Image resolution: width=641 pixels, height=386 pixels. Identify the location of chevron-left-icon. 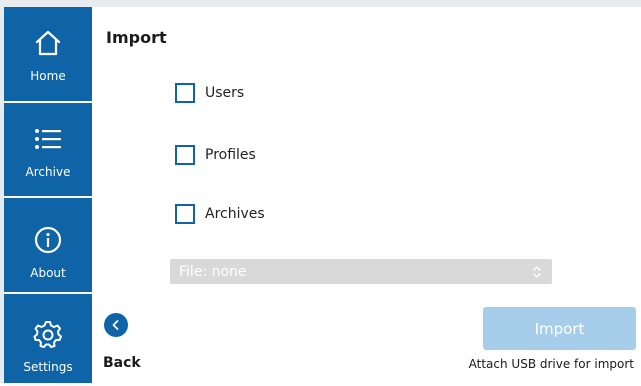
(116, 325).